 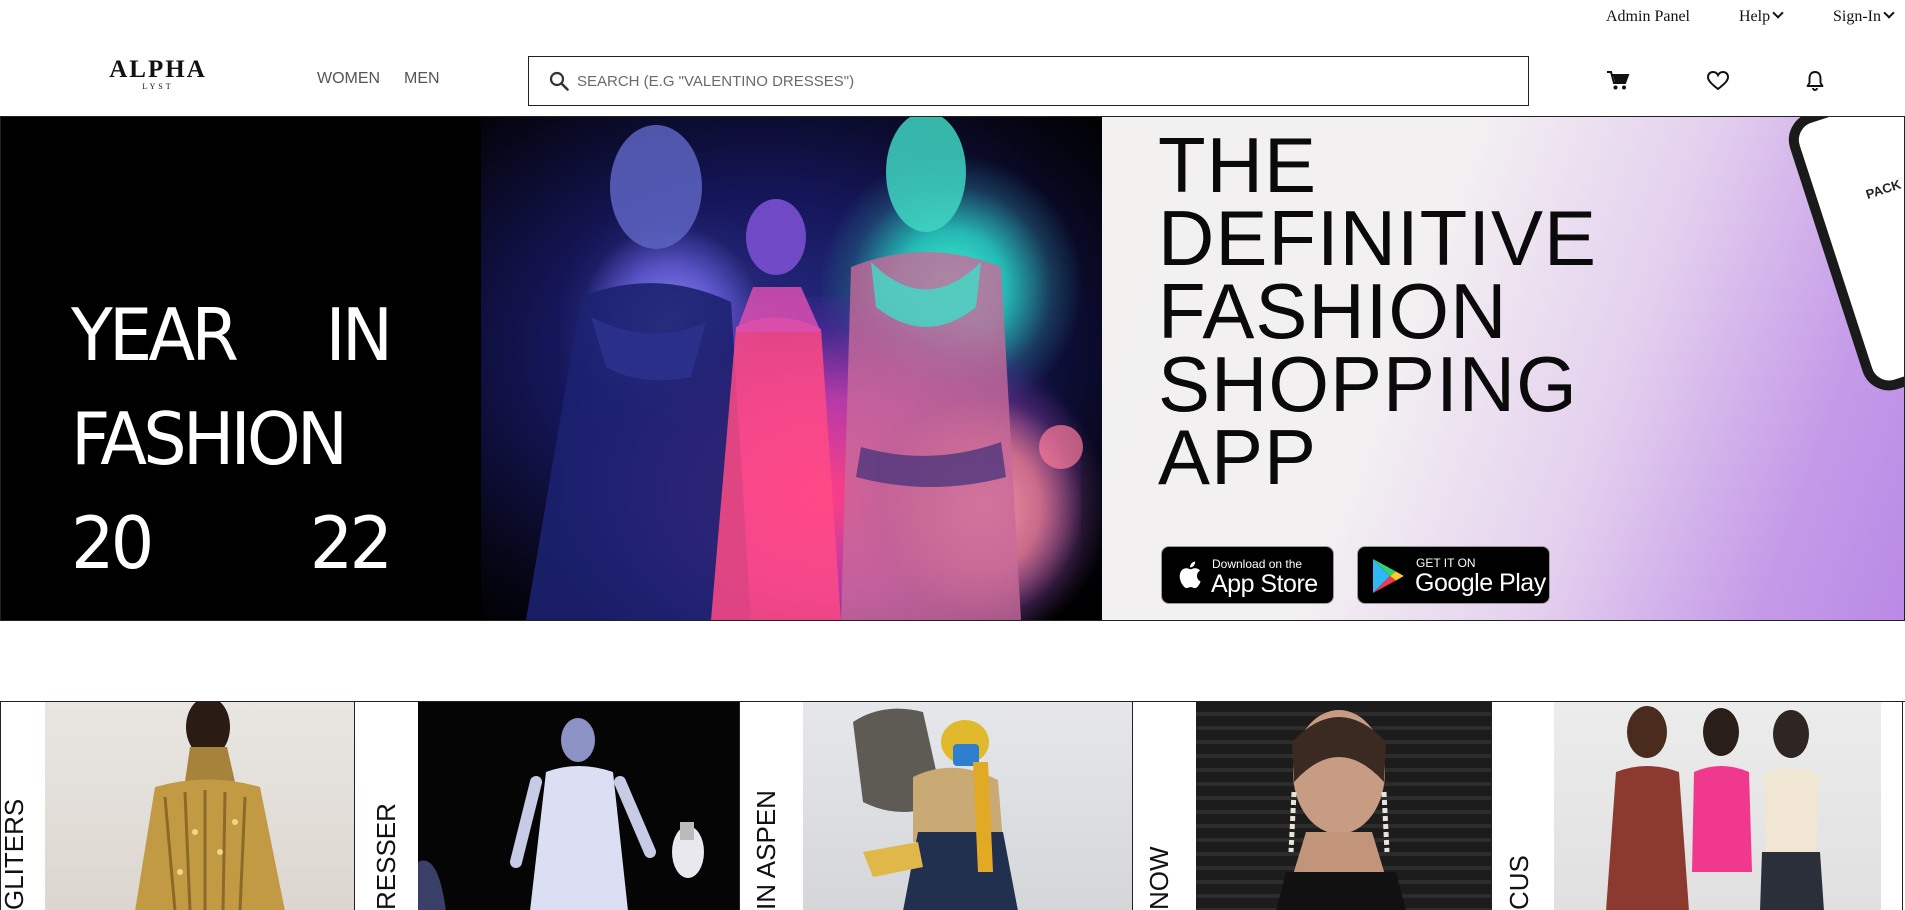 I want to click on app-store-small-text: Download on the, so click(x=1257, y=564).